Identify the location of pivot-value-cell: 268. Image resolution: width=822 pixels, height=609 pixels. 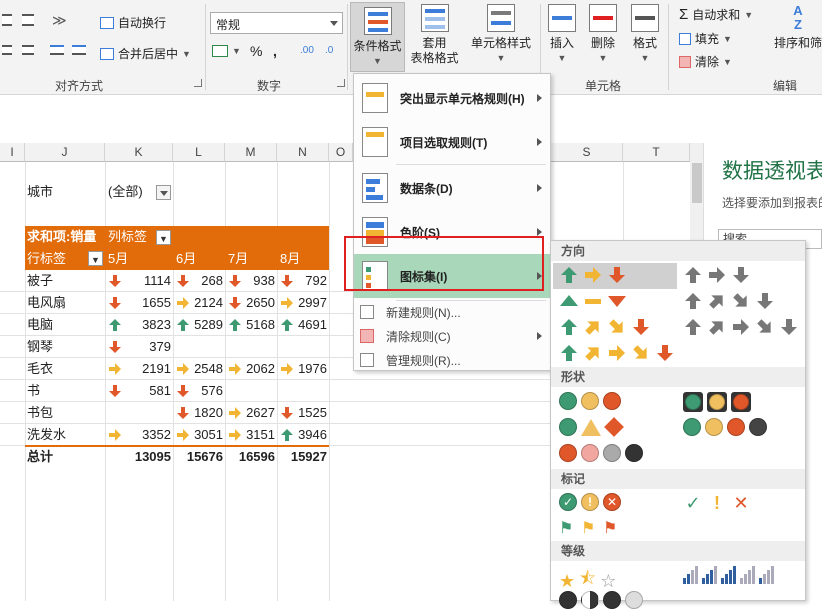
(198, 281).